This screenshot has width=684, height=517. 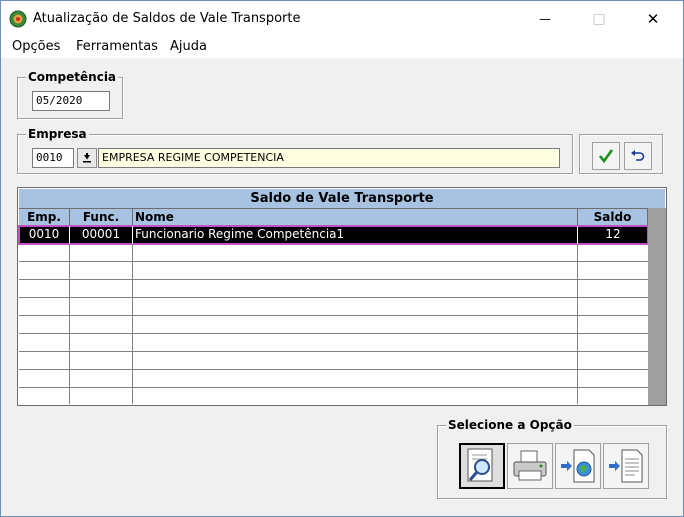 I want to click on options-label: Selecione a Opção, so click(x=510, y=425).